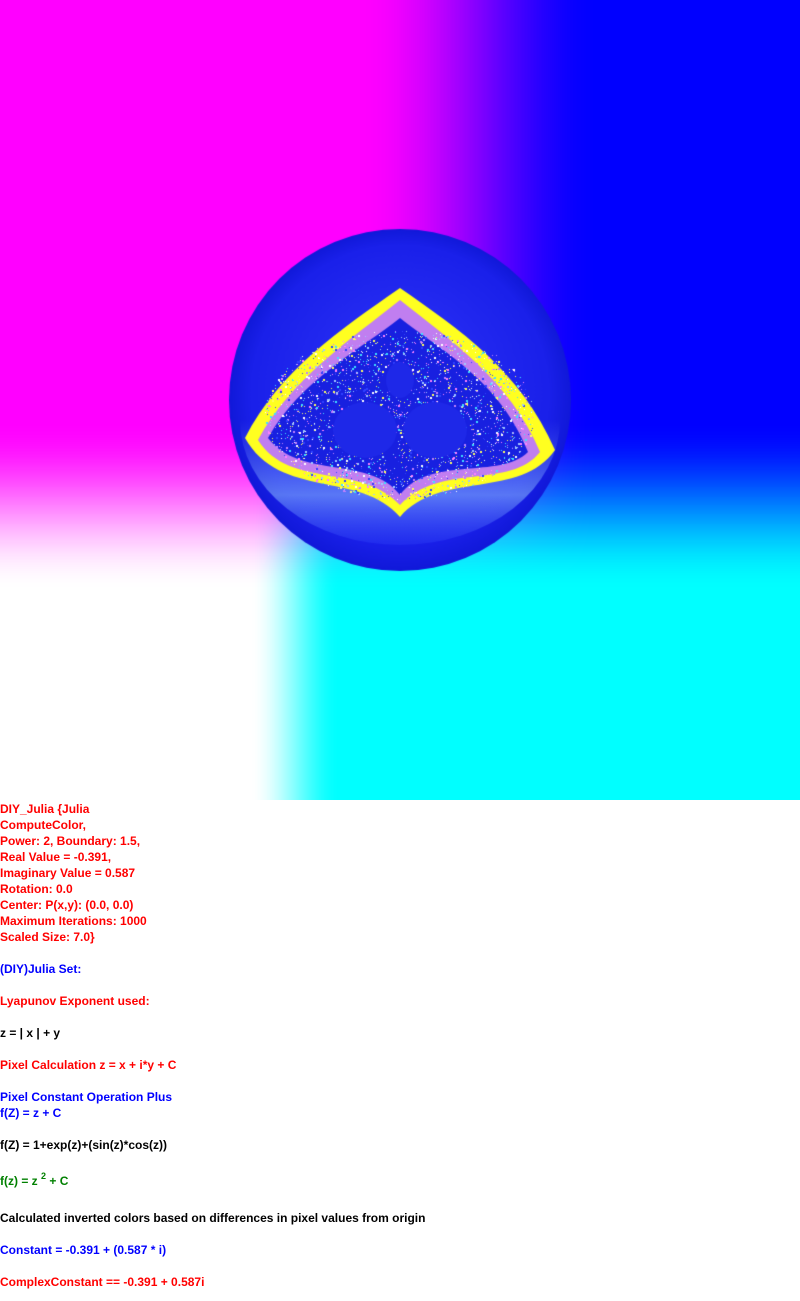 The image size is (800, 1301). I want to click on param-line-7: Center: P(x,y): (0.0, 0.0), so click(67, 905).